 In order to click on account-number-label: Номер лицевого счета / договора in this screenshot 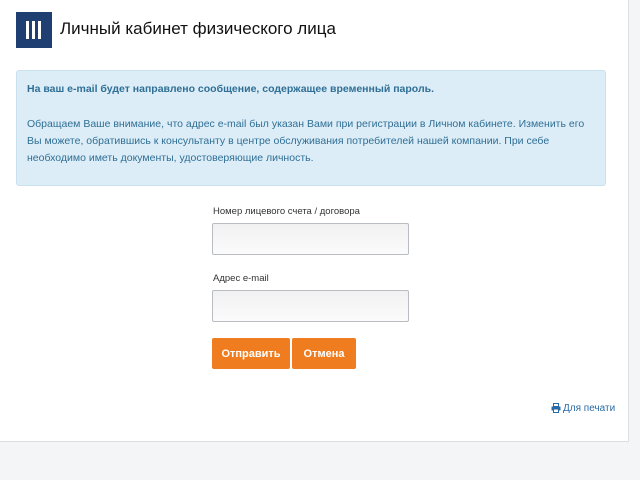, I will do `click(286, 211)`.